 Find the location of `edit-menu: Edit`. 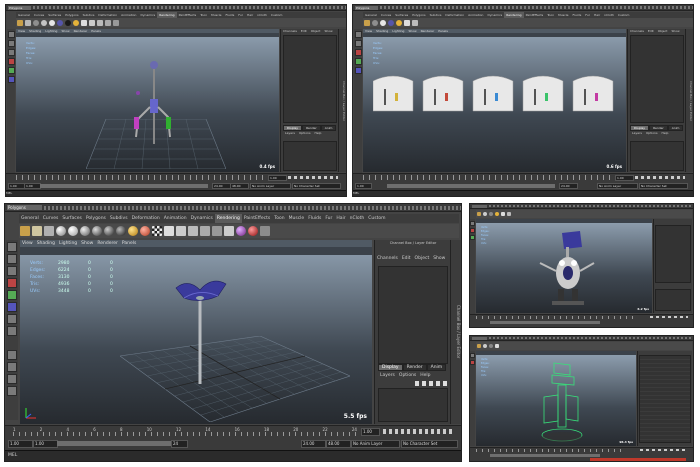

edit-menu: Edit is located at coordinates (406, 258).